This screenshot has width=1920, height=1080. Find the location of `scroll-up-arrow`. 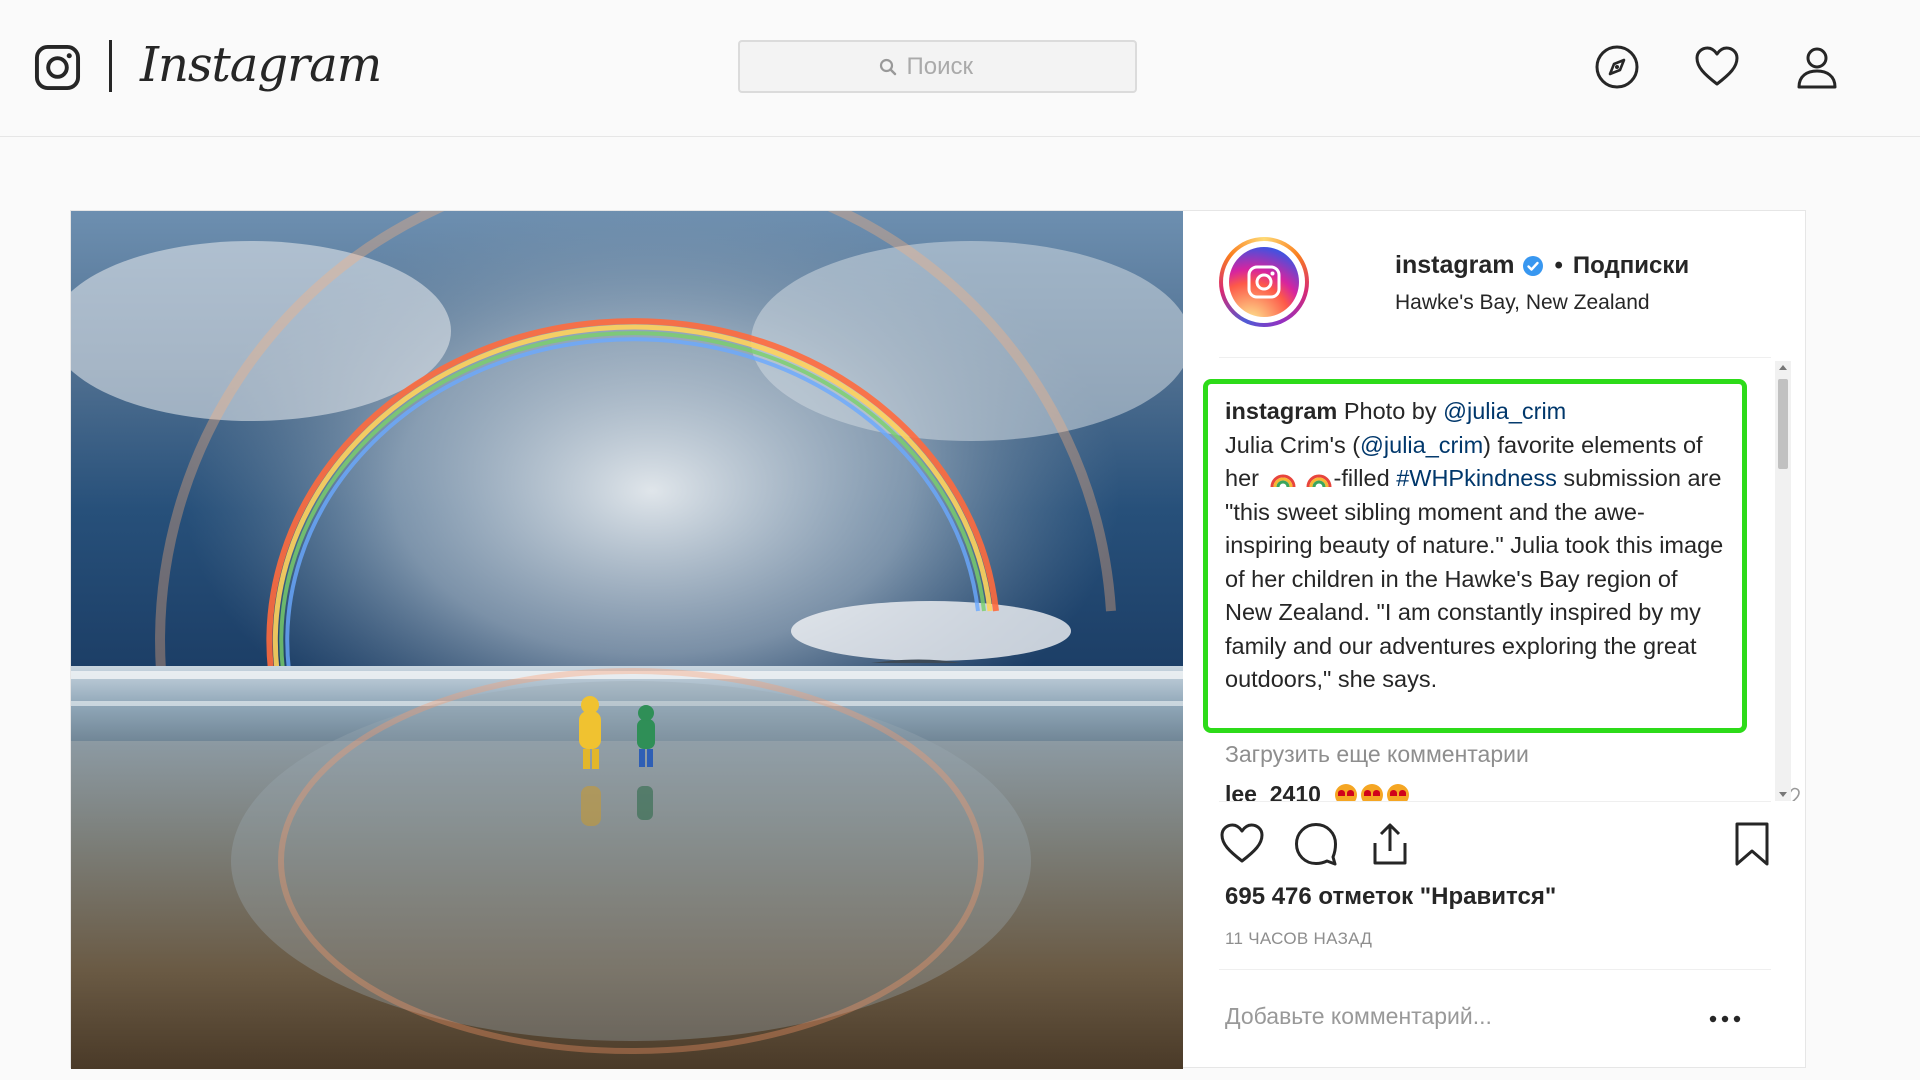

scroll-up-arrow is located at coordinates (1783, 367).